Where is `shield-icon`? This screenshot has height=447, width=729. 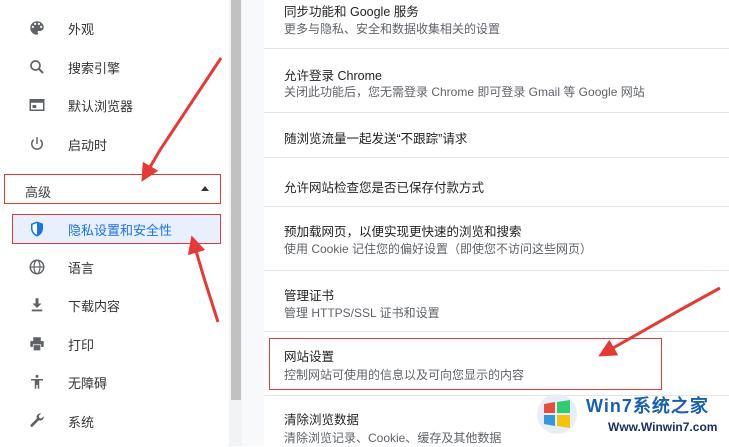 shield-icon is located at coordinates (37, 229).